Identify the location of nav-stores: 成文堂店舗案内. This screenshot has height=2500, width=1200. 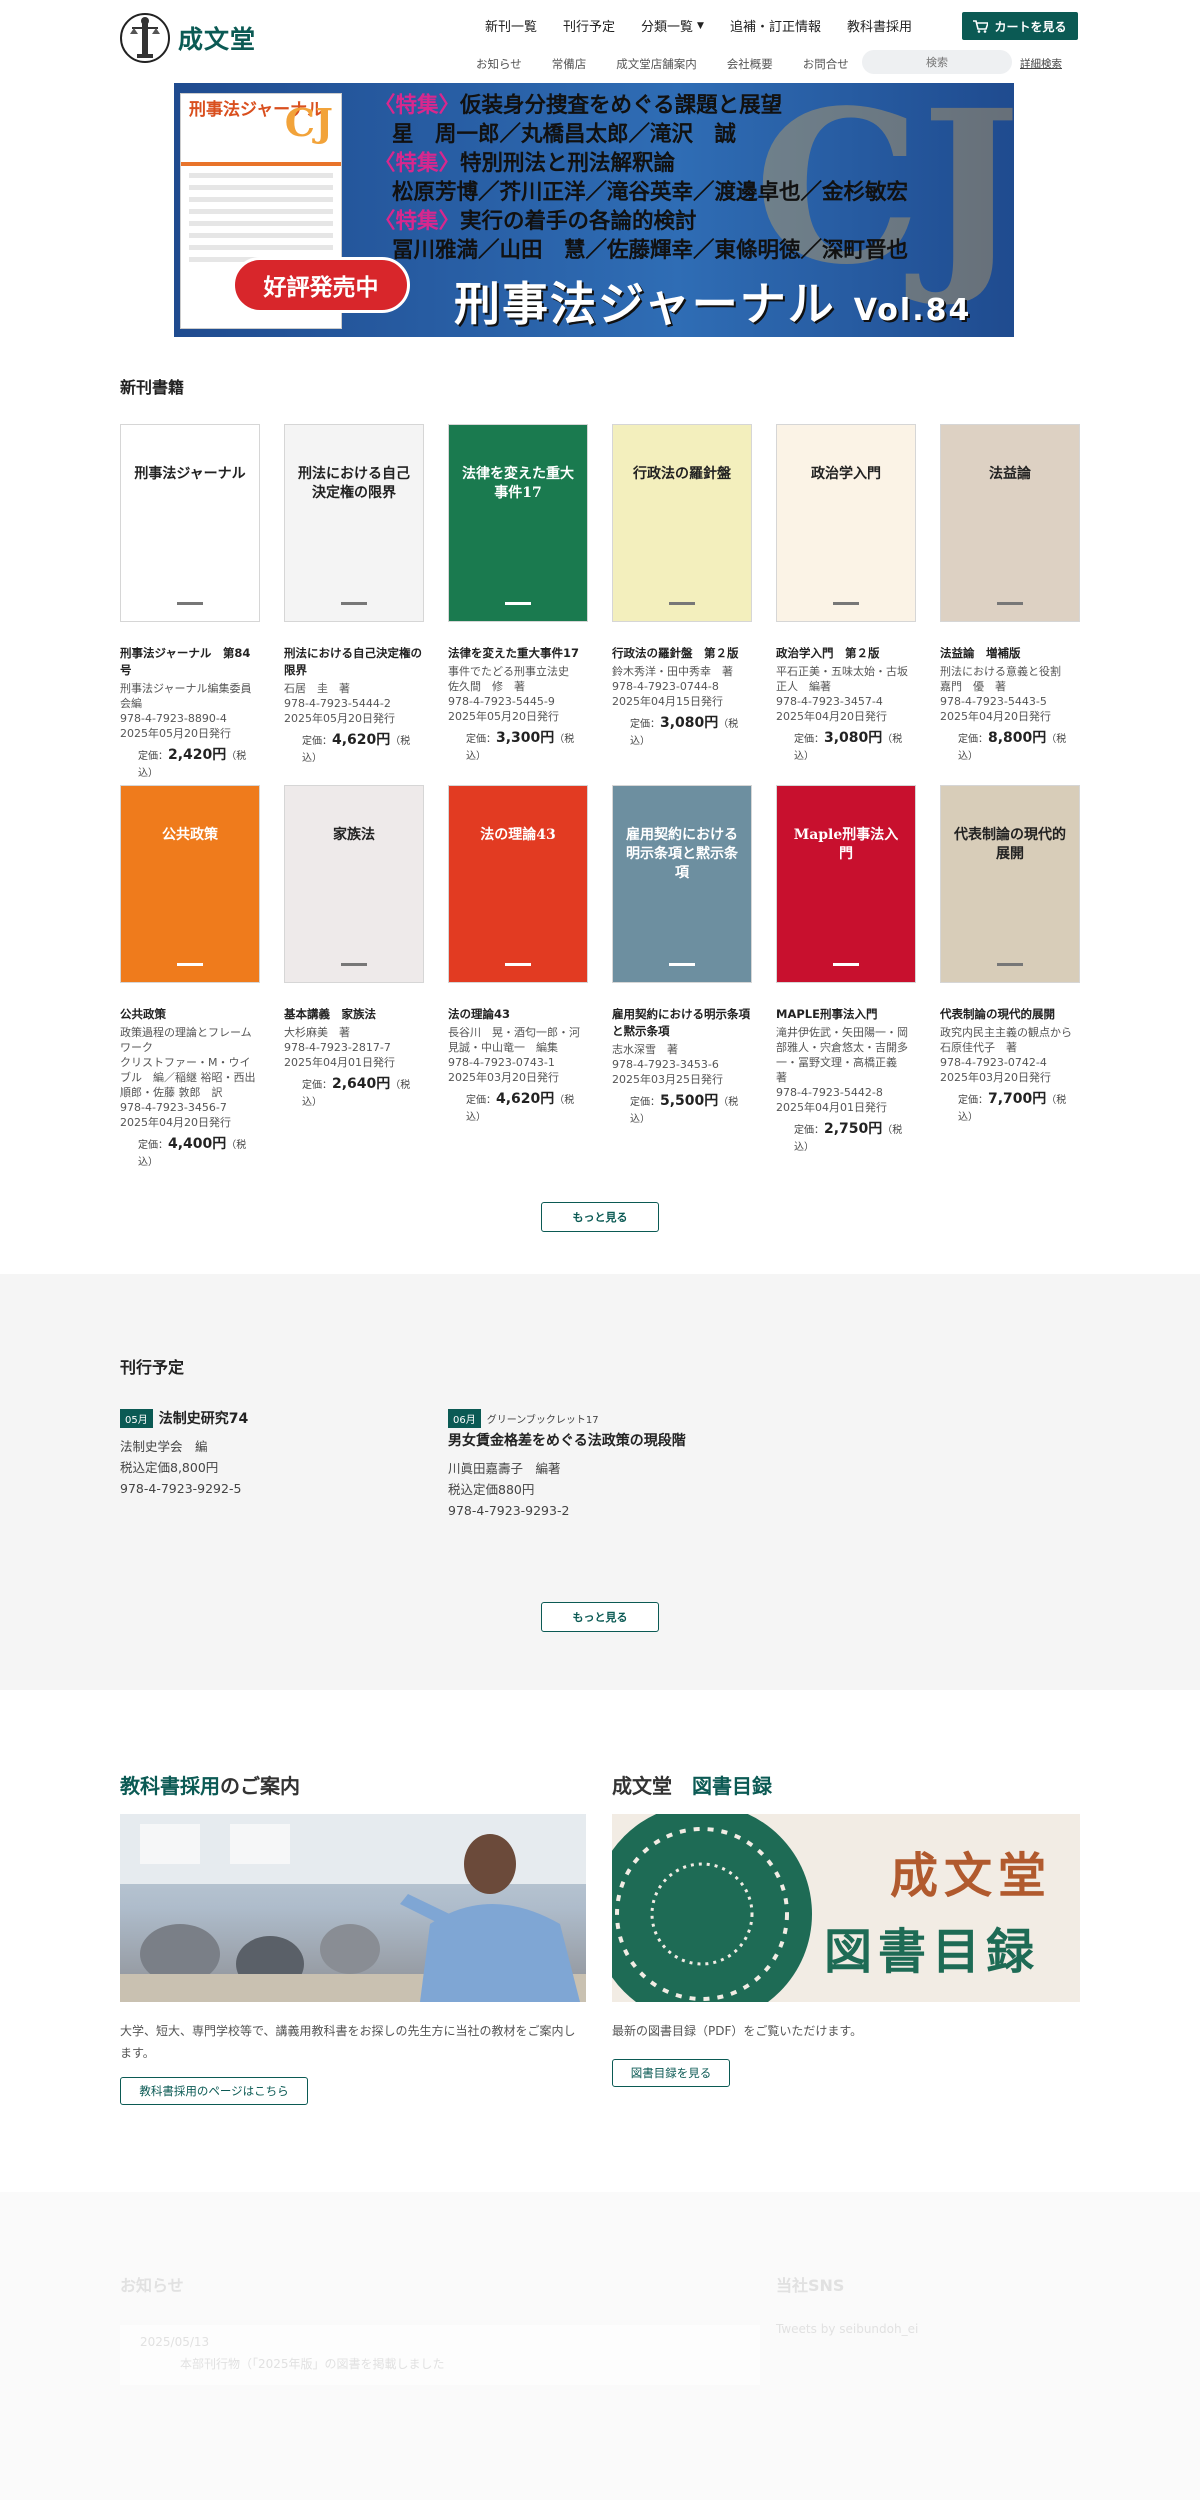
(656, 64).